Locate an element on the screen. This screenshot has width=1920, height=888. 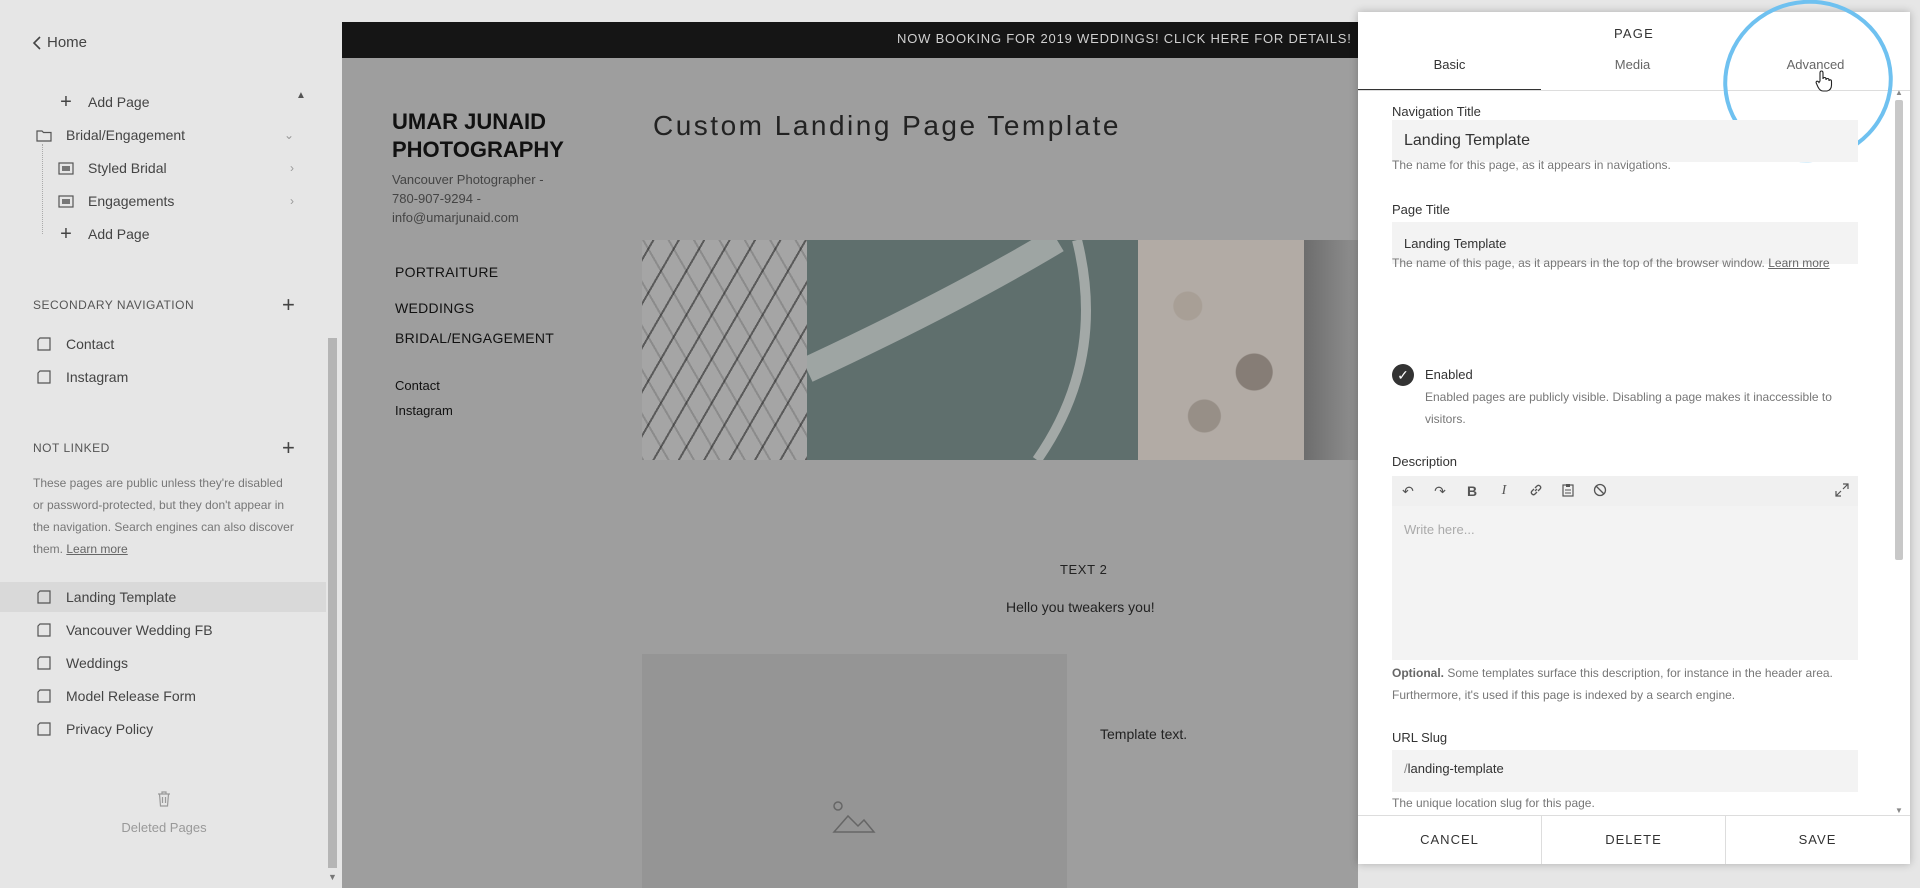
undo-icon: ↶ is located at coordinates (1408, 491).